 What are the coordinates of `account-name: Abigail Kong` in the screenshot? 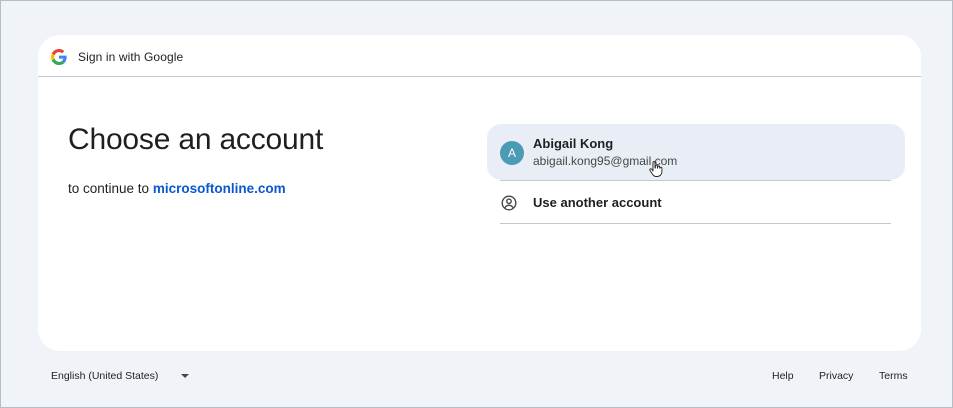 It's located at (573, 143).